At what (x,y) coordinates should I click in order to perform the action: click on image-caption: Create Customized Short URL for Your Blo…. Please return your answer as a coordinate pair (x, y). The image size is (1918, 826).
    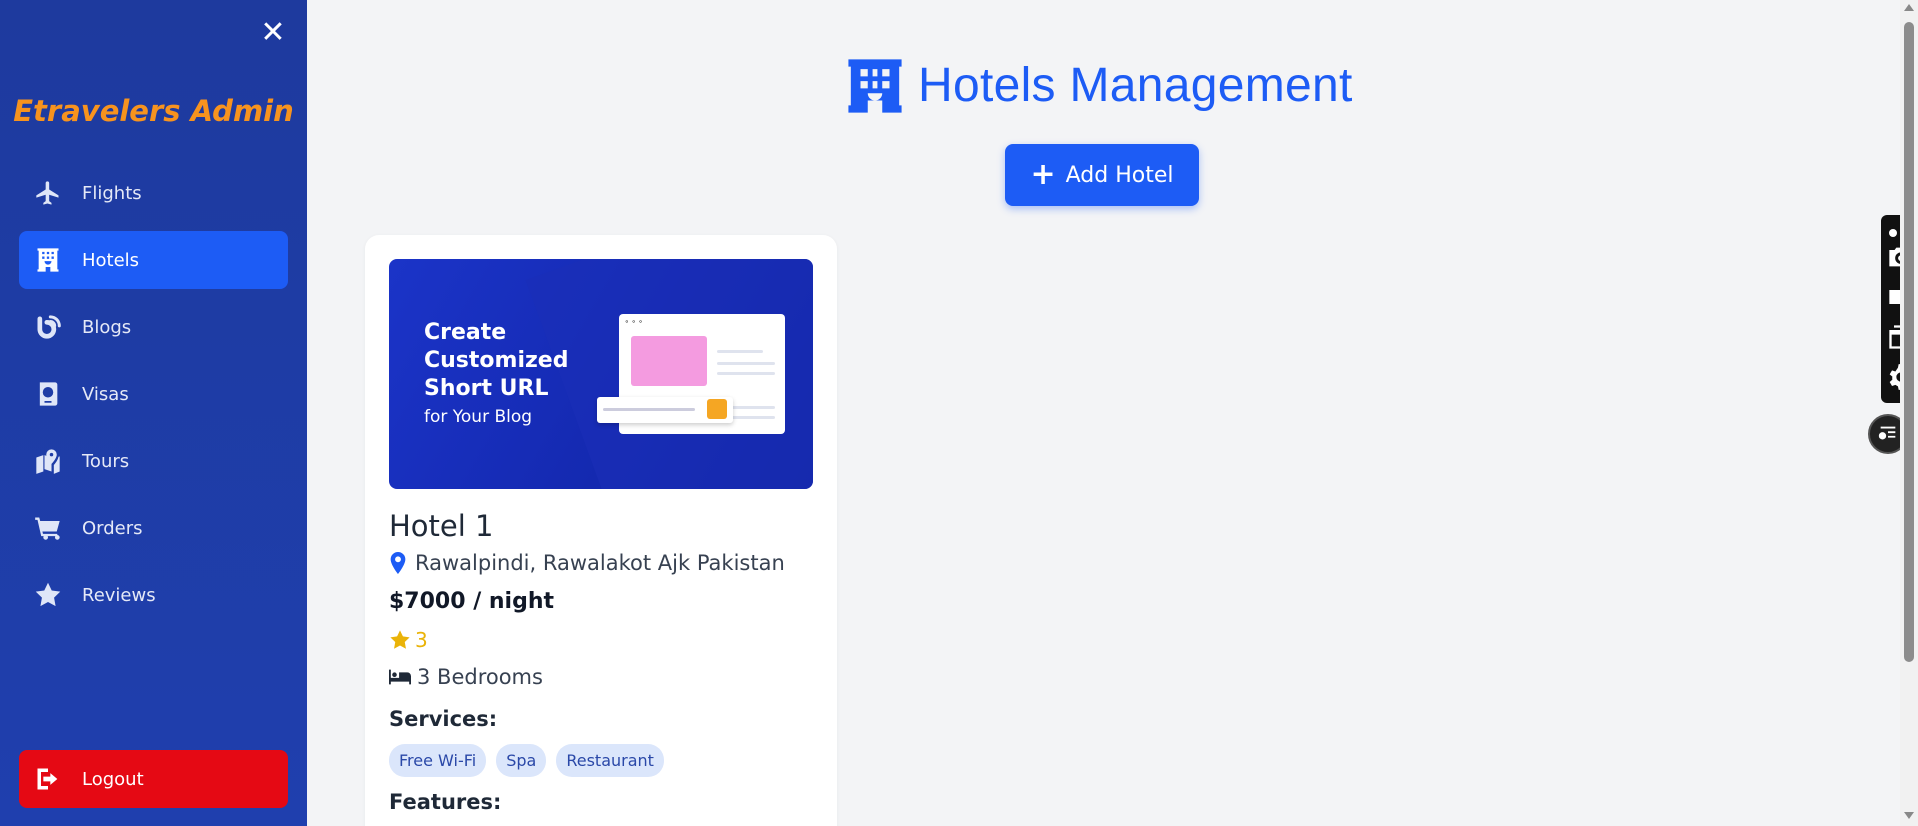
    Looking at the image, I should click on (496, 373).